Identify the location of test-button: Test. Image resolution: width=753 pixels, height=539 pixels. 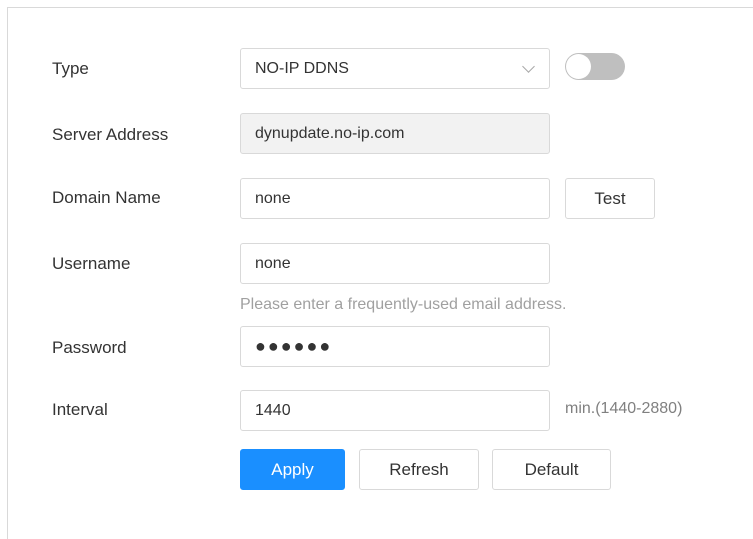
(610, 198).